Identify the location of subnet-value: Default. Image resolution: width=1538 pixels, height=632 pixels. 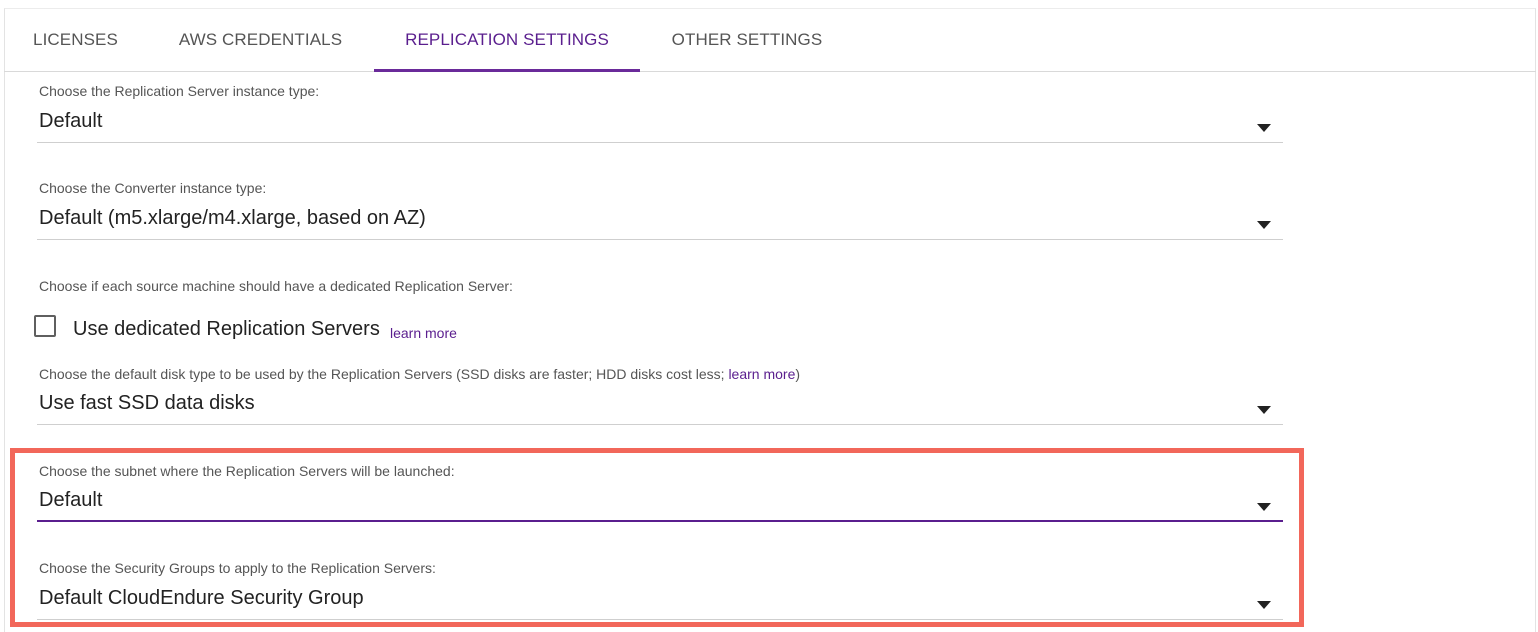
(71, 500).